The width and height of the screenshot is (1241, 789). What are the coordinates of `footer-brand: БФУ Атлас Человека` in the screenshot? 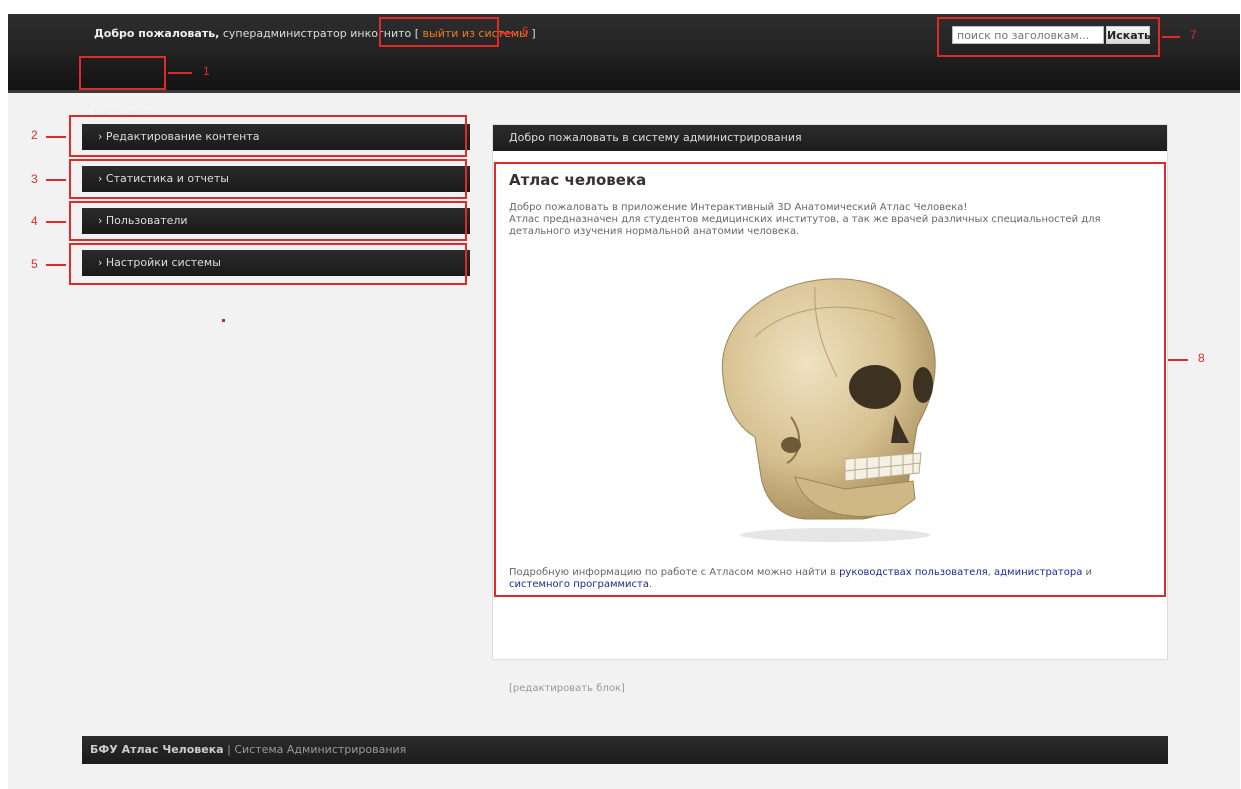 It's located at (157, 749).